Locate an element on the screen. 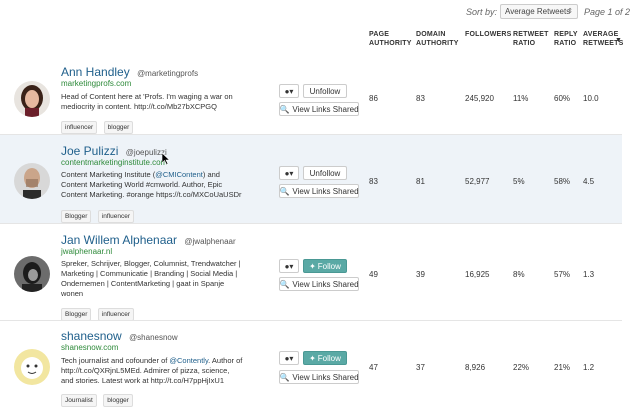 This screenshot has height=420, width=631. average-retweets-value: 1.2 is located at coordinates (589, 367).